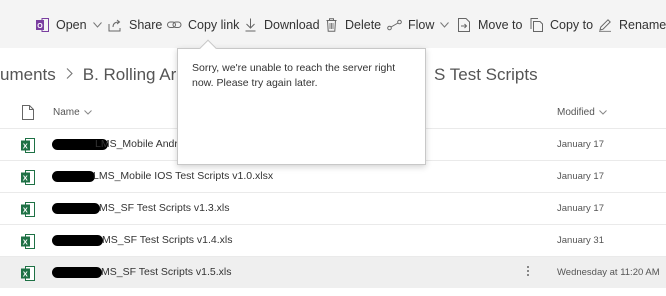 This screenshot has height=296, width=666. What do you see at coordinates (486, 74) in the screenshot?
I see `breadcrumb-current-folder: S Test Scripts` at bounding box center [486, 74].